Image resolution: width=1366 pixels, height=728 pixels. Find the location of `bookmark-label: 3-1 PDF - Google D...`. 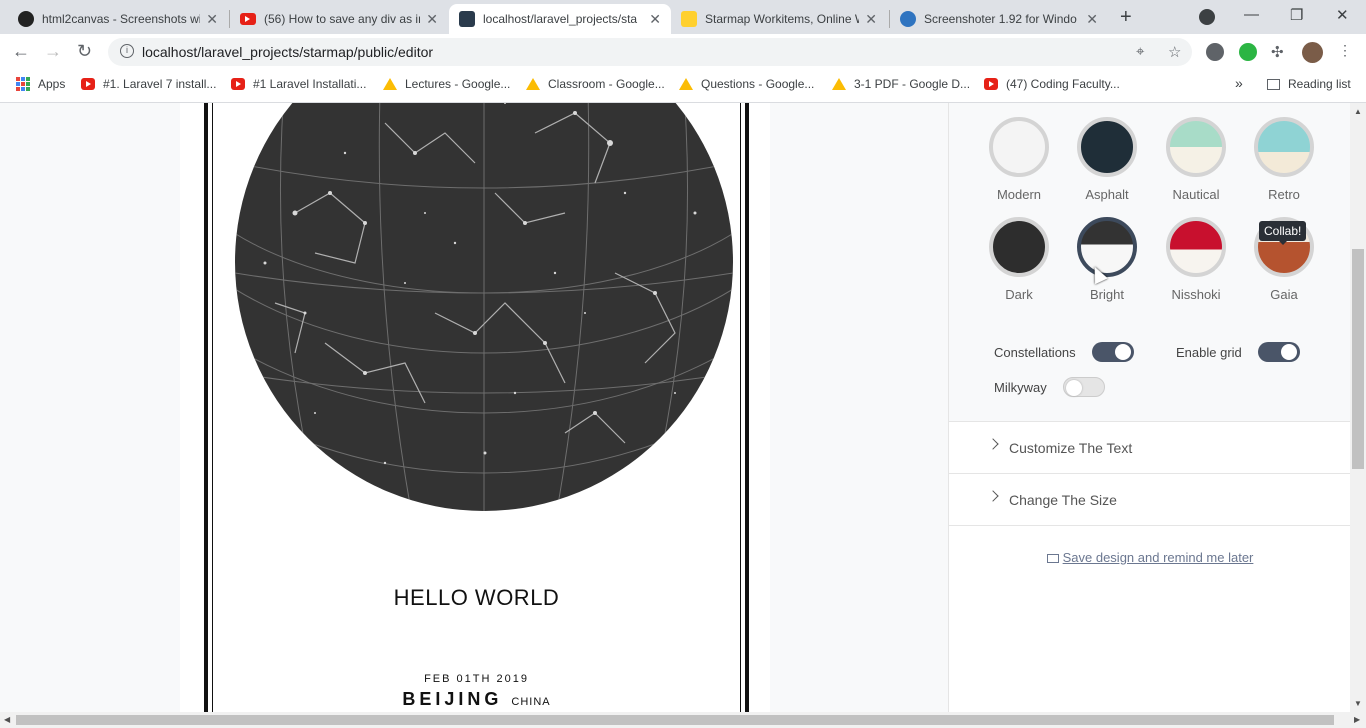

bookmark-label: 3-1 PDF - Google D... is located at coordinates (912, 84).